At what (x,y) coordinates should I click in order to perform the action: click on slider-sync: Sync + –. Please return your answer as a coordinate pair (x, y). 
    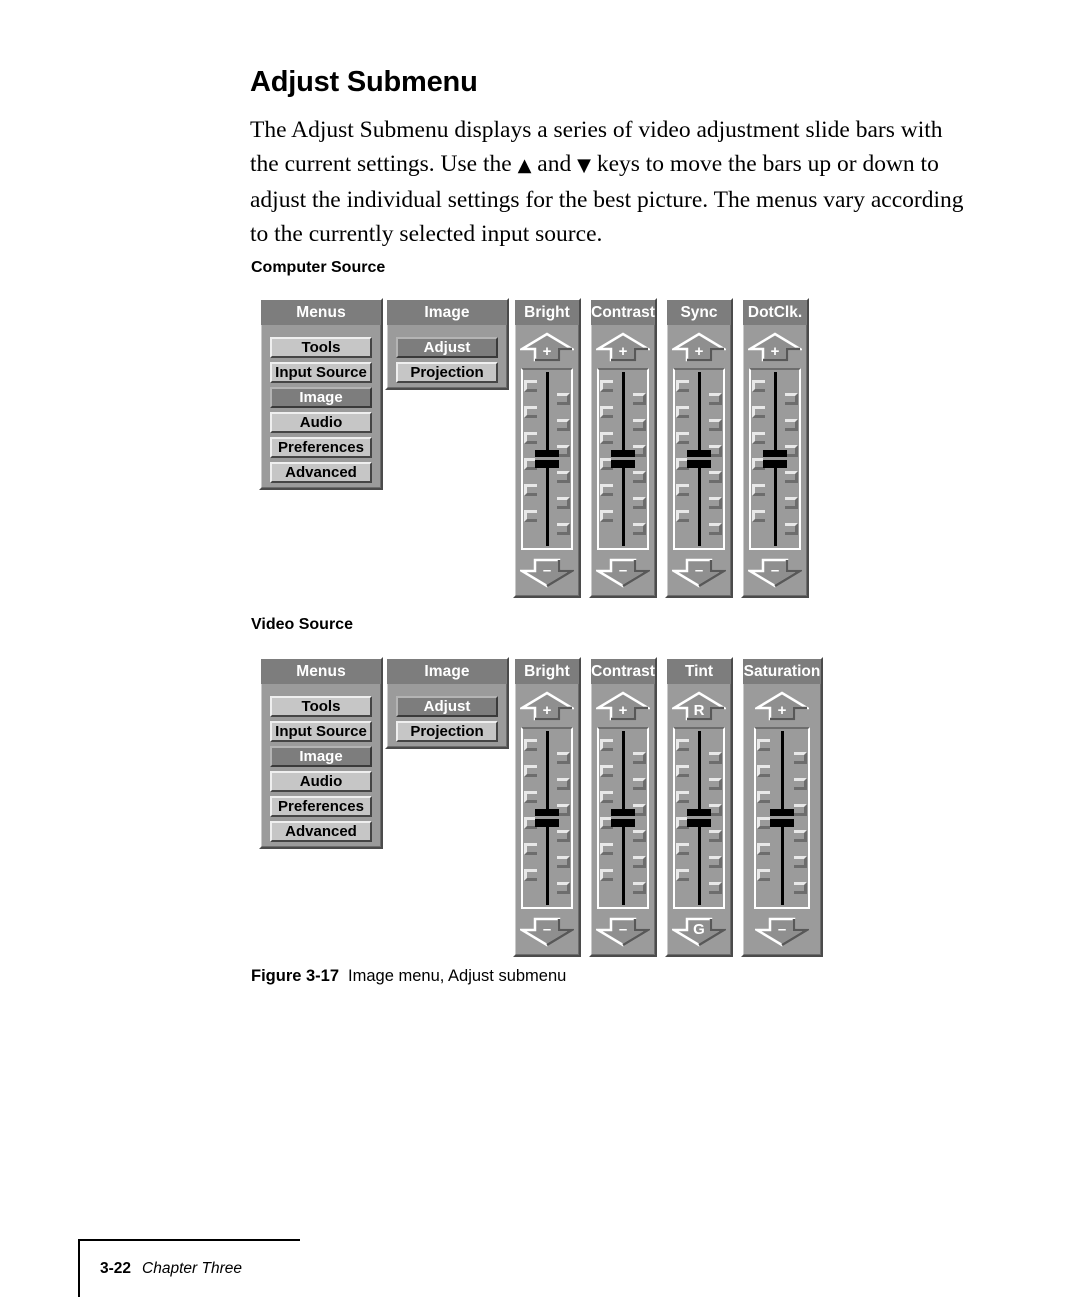
    Looking at the image, I should click on (699, 448).